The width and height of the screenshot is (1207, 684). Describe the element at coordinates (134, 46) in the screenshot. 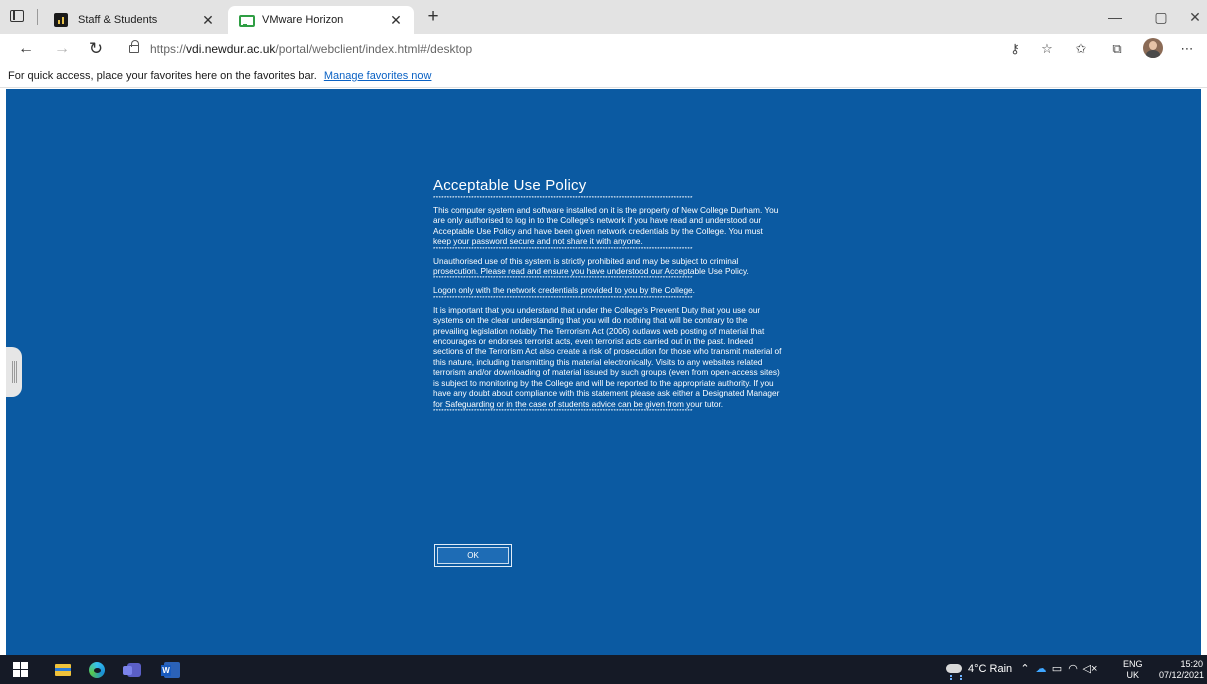

I see `lock-icon` at that location.